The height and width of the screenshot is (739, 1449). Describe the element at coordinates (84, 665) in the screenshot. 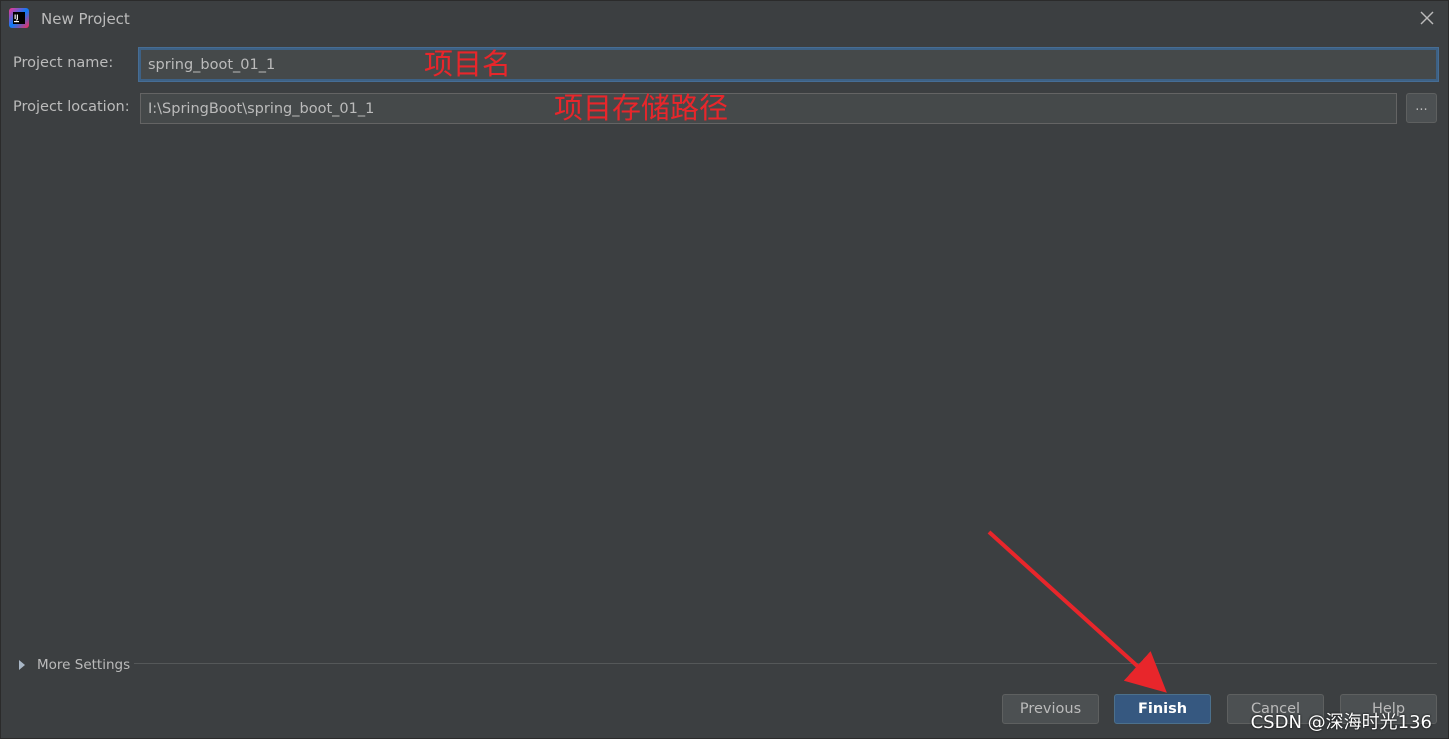

I see `more-settings-label: More Settings` at that location.